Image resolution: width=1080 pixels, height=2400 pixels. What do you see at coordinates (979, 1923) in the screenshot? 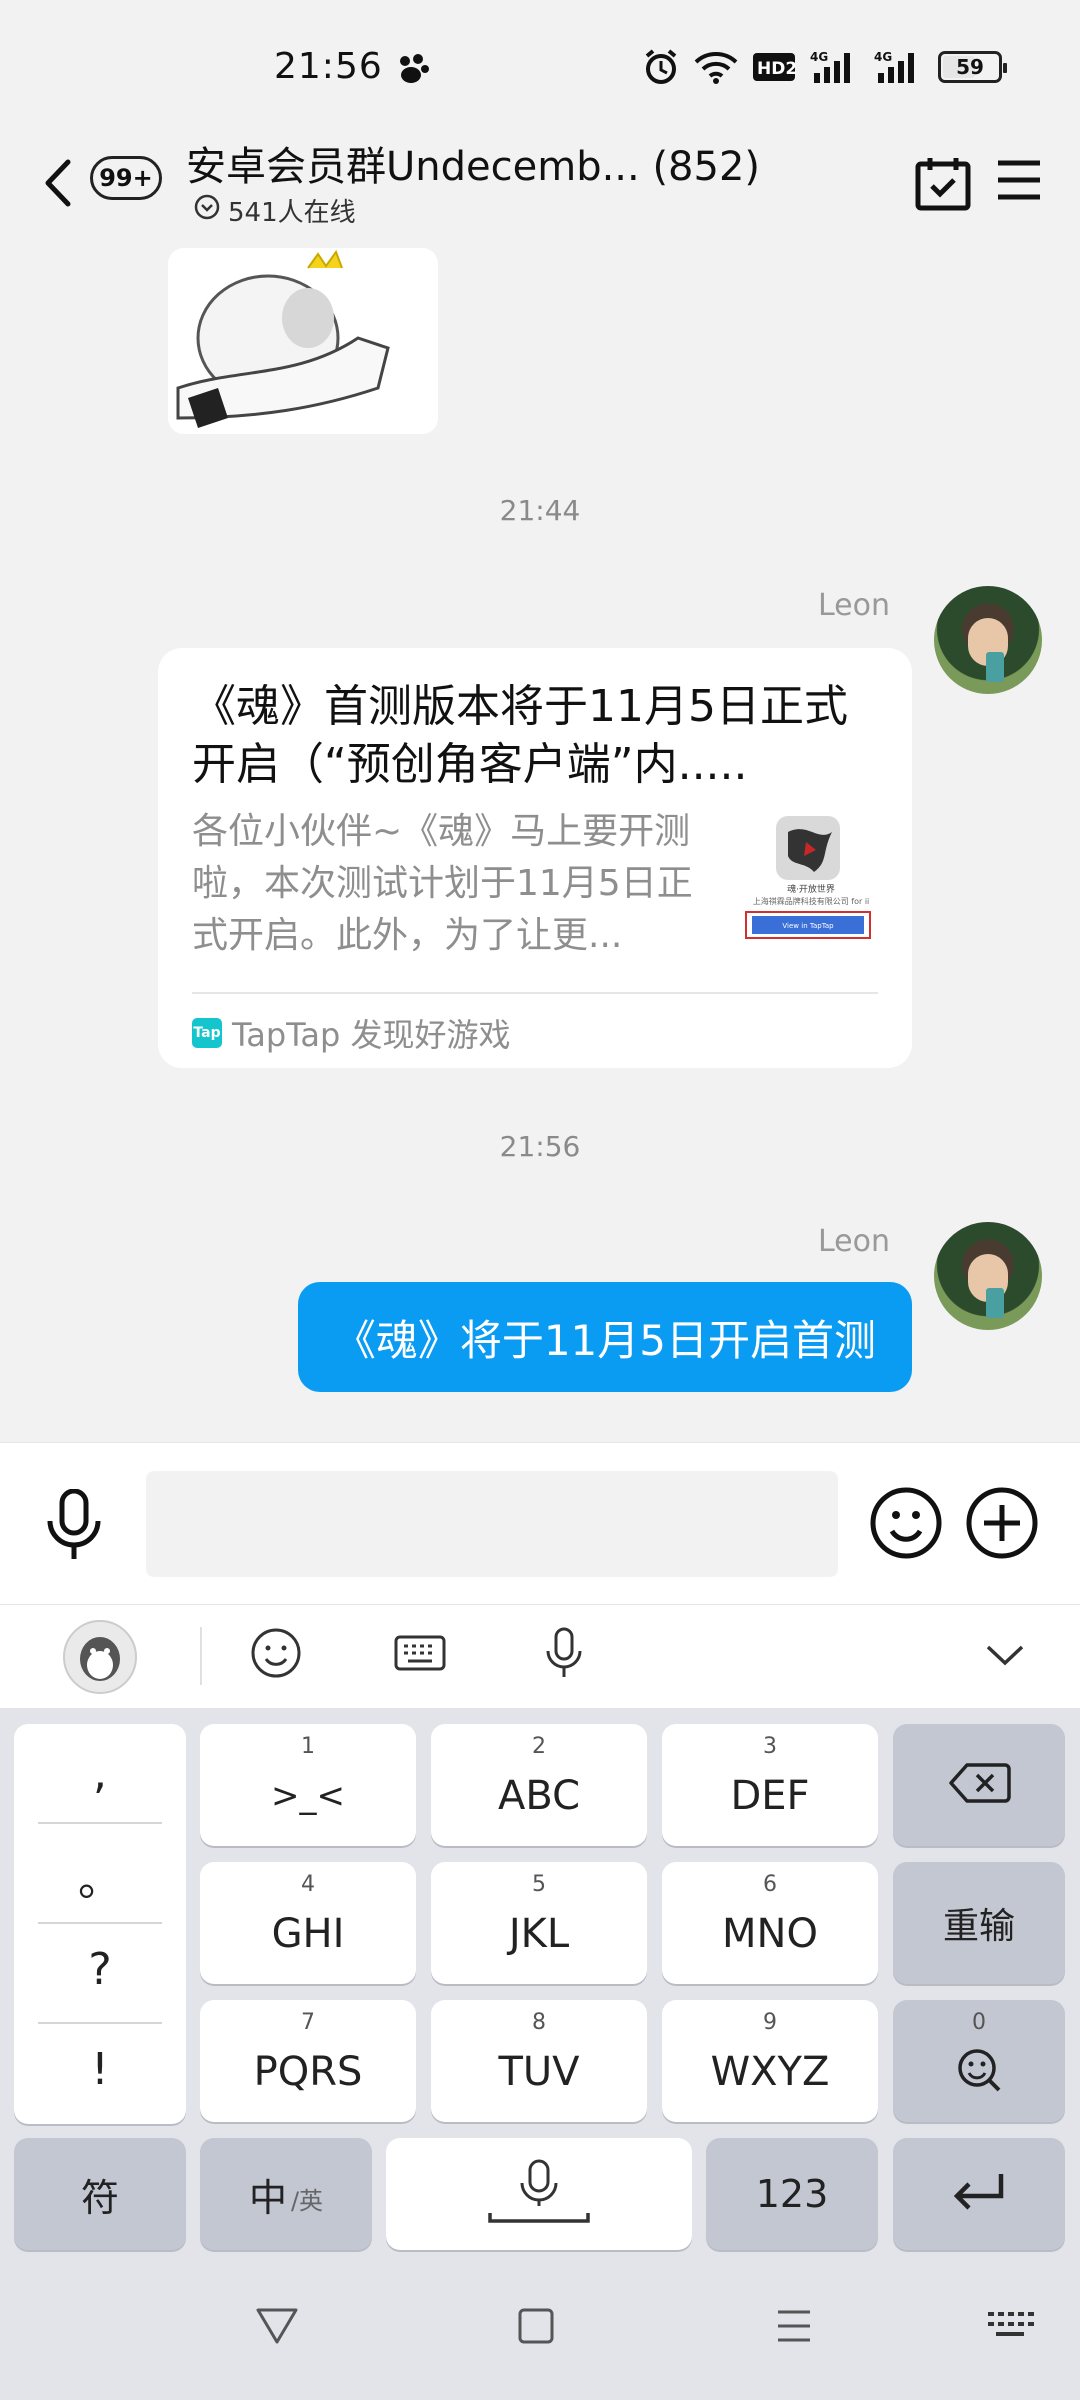
I see `reenter-key: 重输` at bounding box center [979, 1923].